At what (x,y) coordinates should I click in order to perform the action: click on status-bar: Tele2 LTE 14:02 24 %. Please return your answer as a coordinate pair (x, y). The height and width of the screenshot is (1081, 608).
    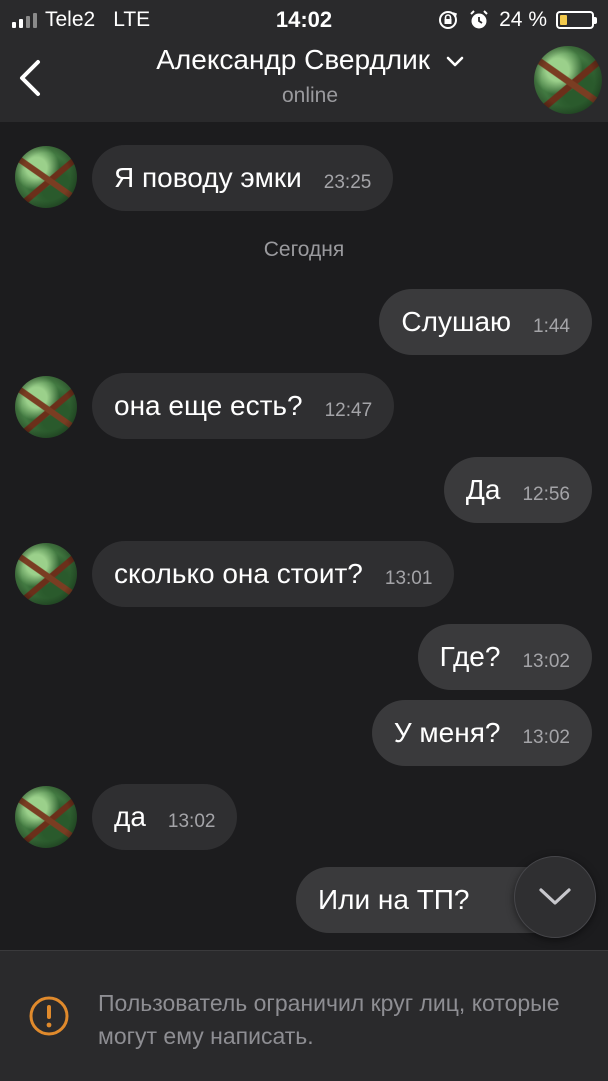
    Looking at the image, I should click on (304, 19).